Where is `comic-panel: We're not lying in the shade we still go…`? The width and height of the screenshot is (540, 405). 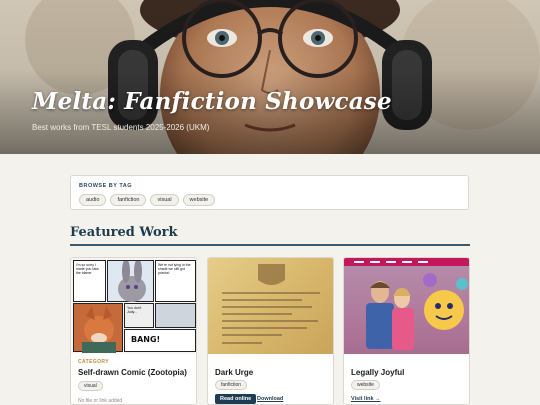
comic-panel: We're not lying in the shade we still go… is located at coordinates (175, 281).